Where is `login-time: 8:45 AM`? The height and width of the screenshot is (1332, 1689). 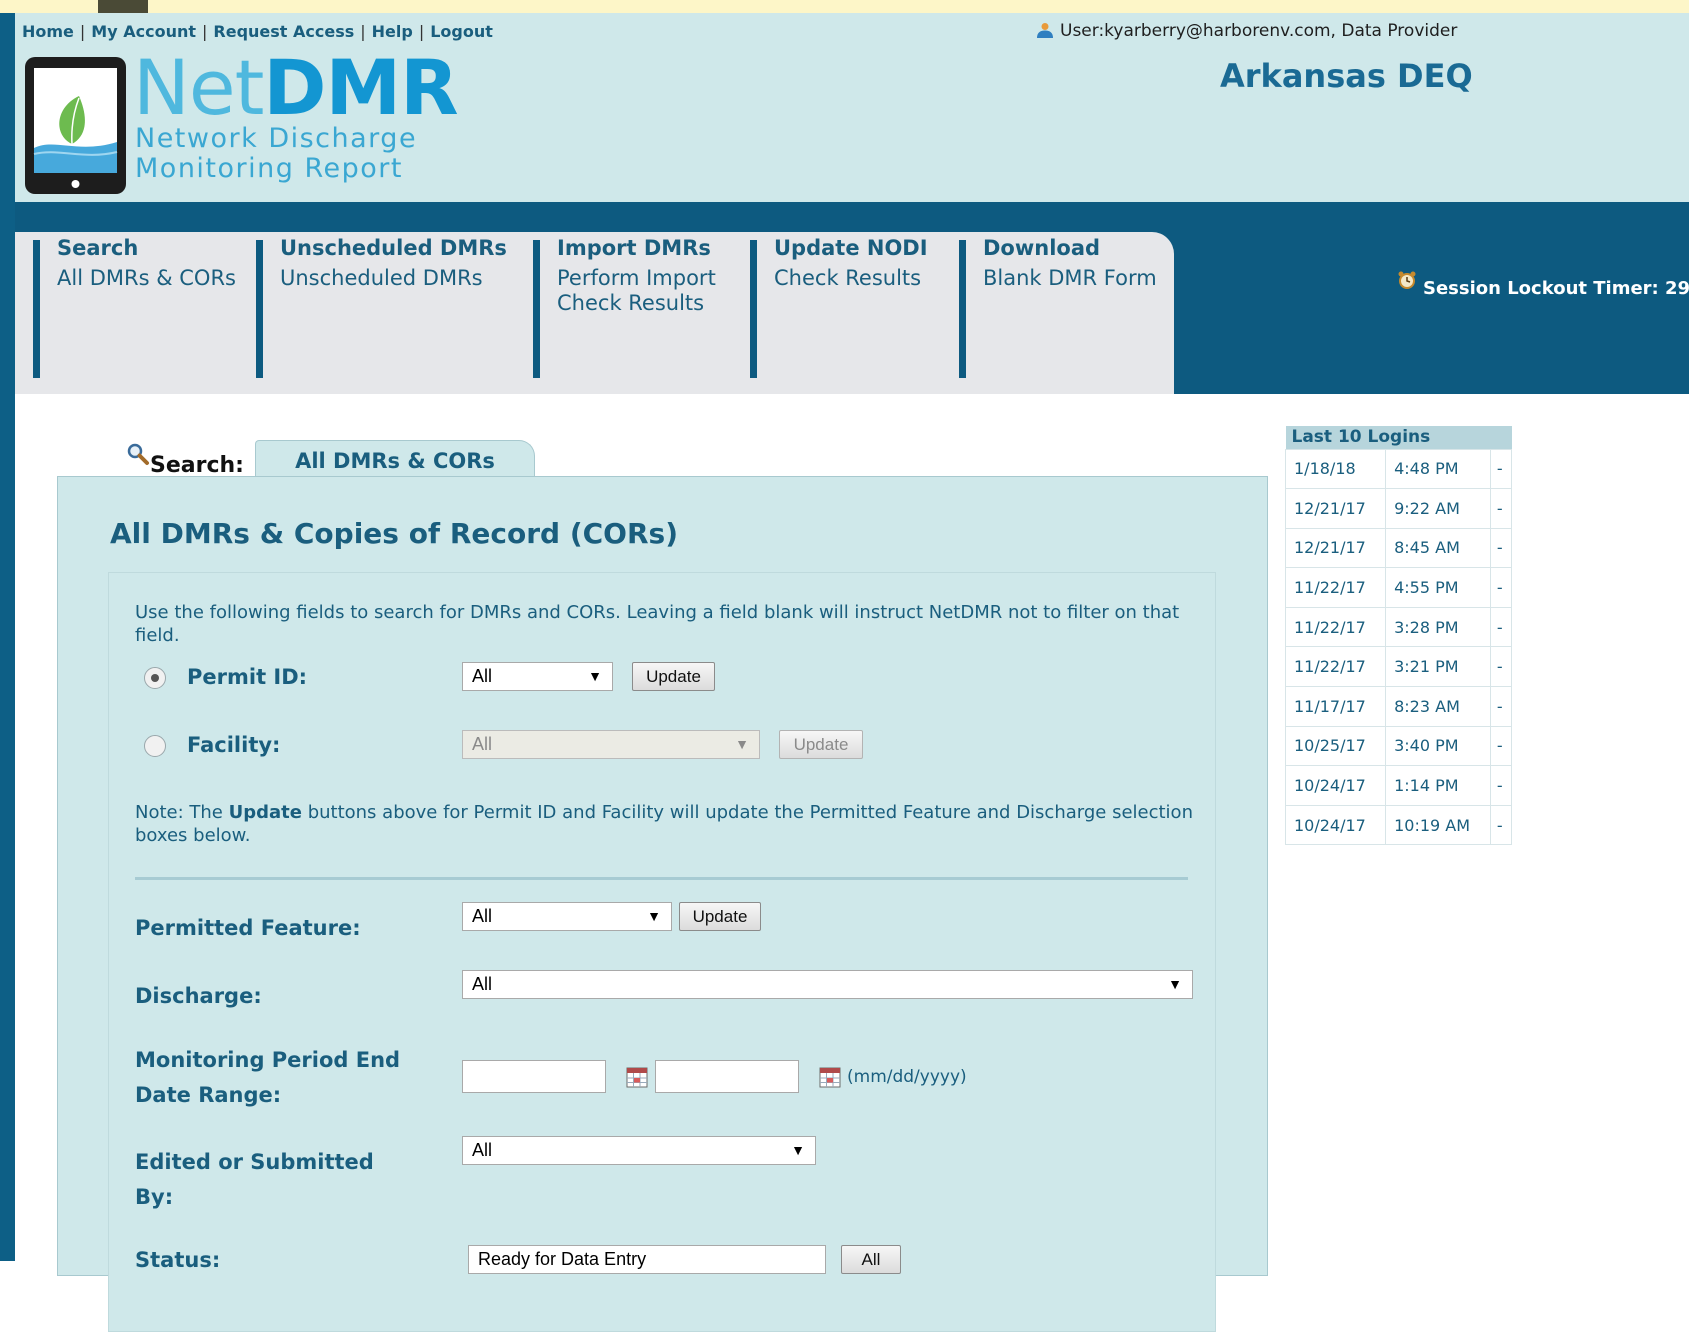
login-time: 8:45 AM is located at coordinates (1438, 548).